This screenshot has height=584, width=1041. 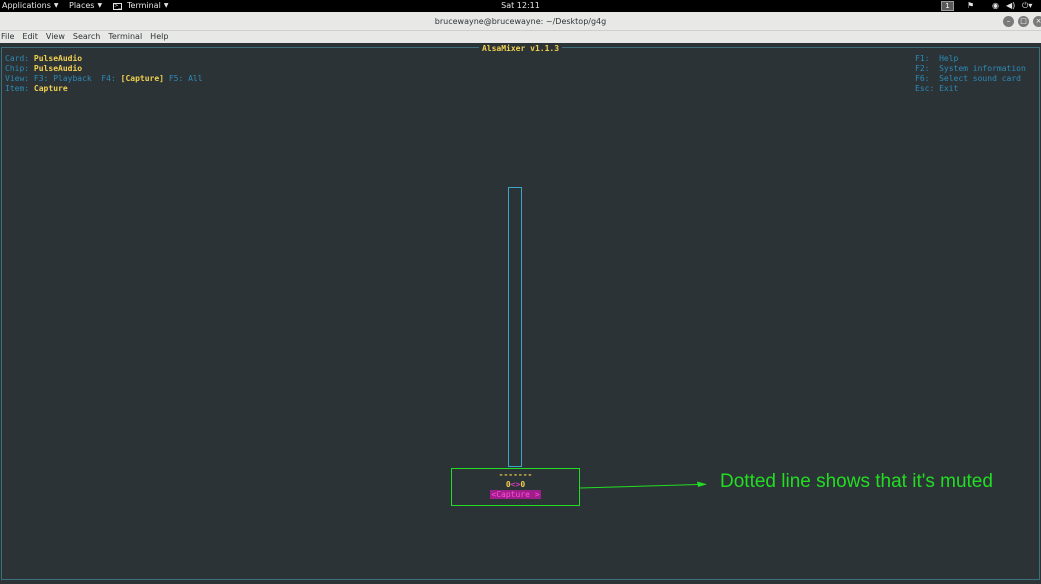 I want to click on view-f5: F5: All, so click(x=186, y=78).